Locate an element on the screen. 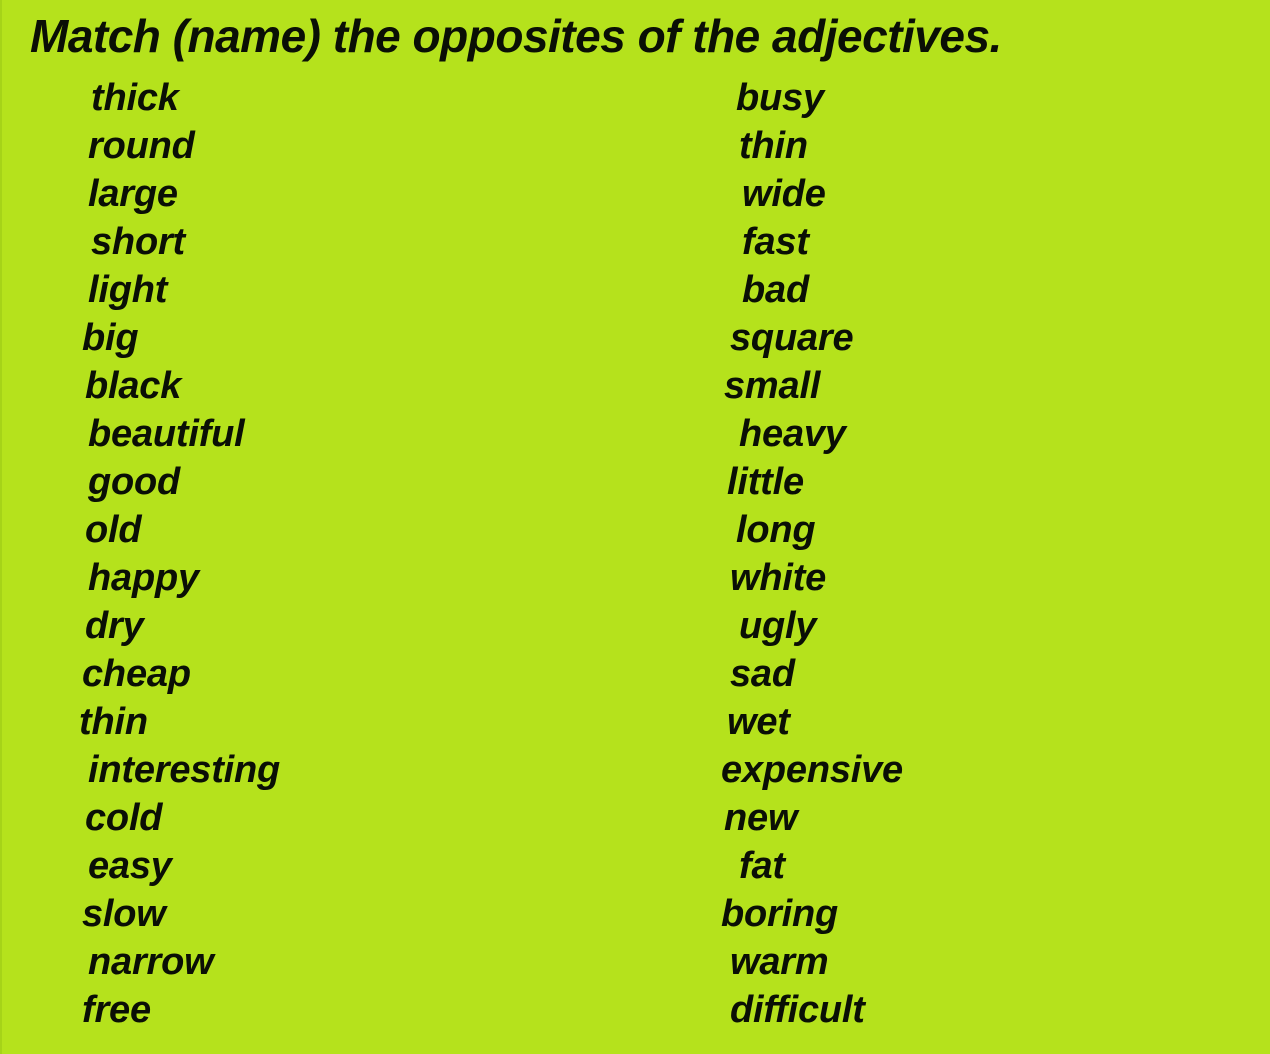 The height and width of the screenshot is (1054, 1270). list-item: fast is located at coordinates (775, 242).